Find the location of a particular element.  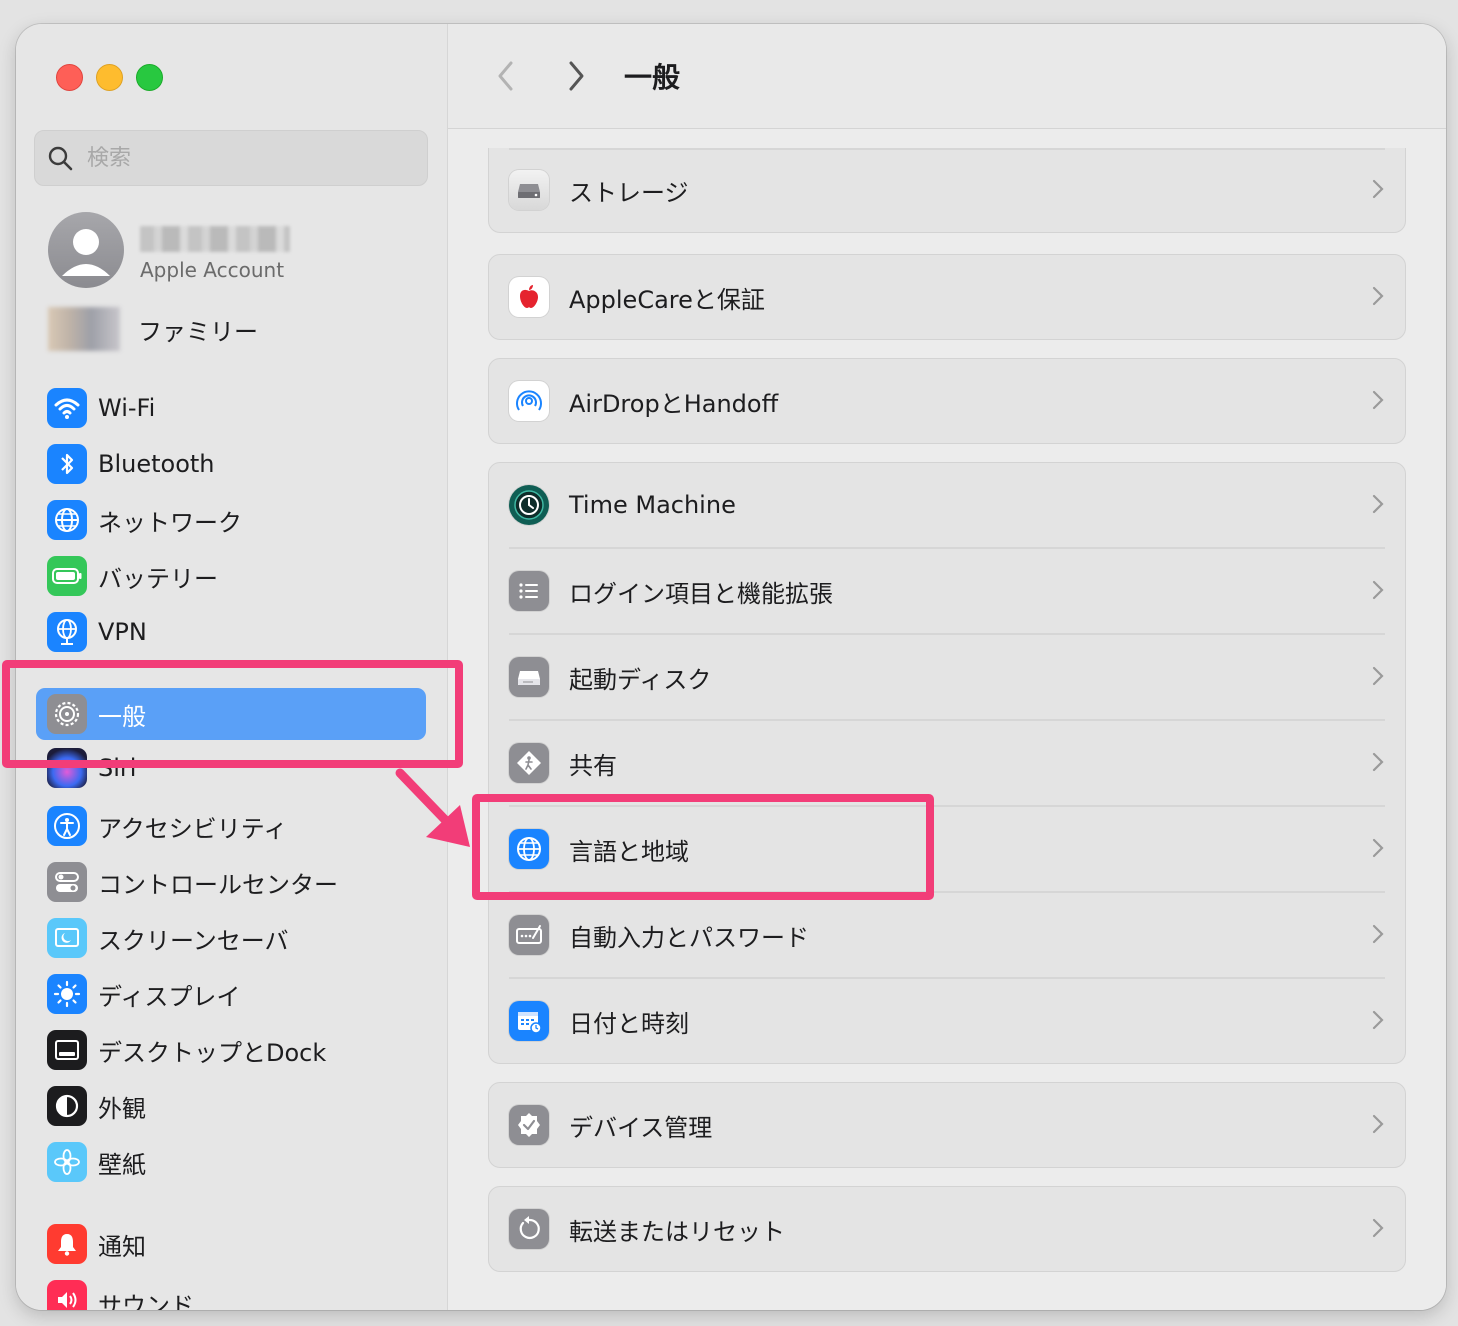

row-label: 共有 is located at coordinates (593, 765).